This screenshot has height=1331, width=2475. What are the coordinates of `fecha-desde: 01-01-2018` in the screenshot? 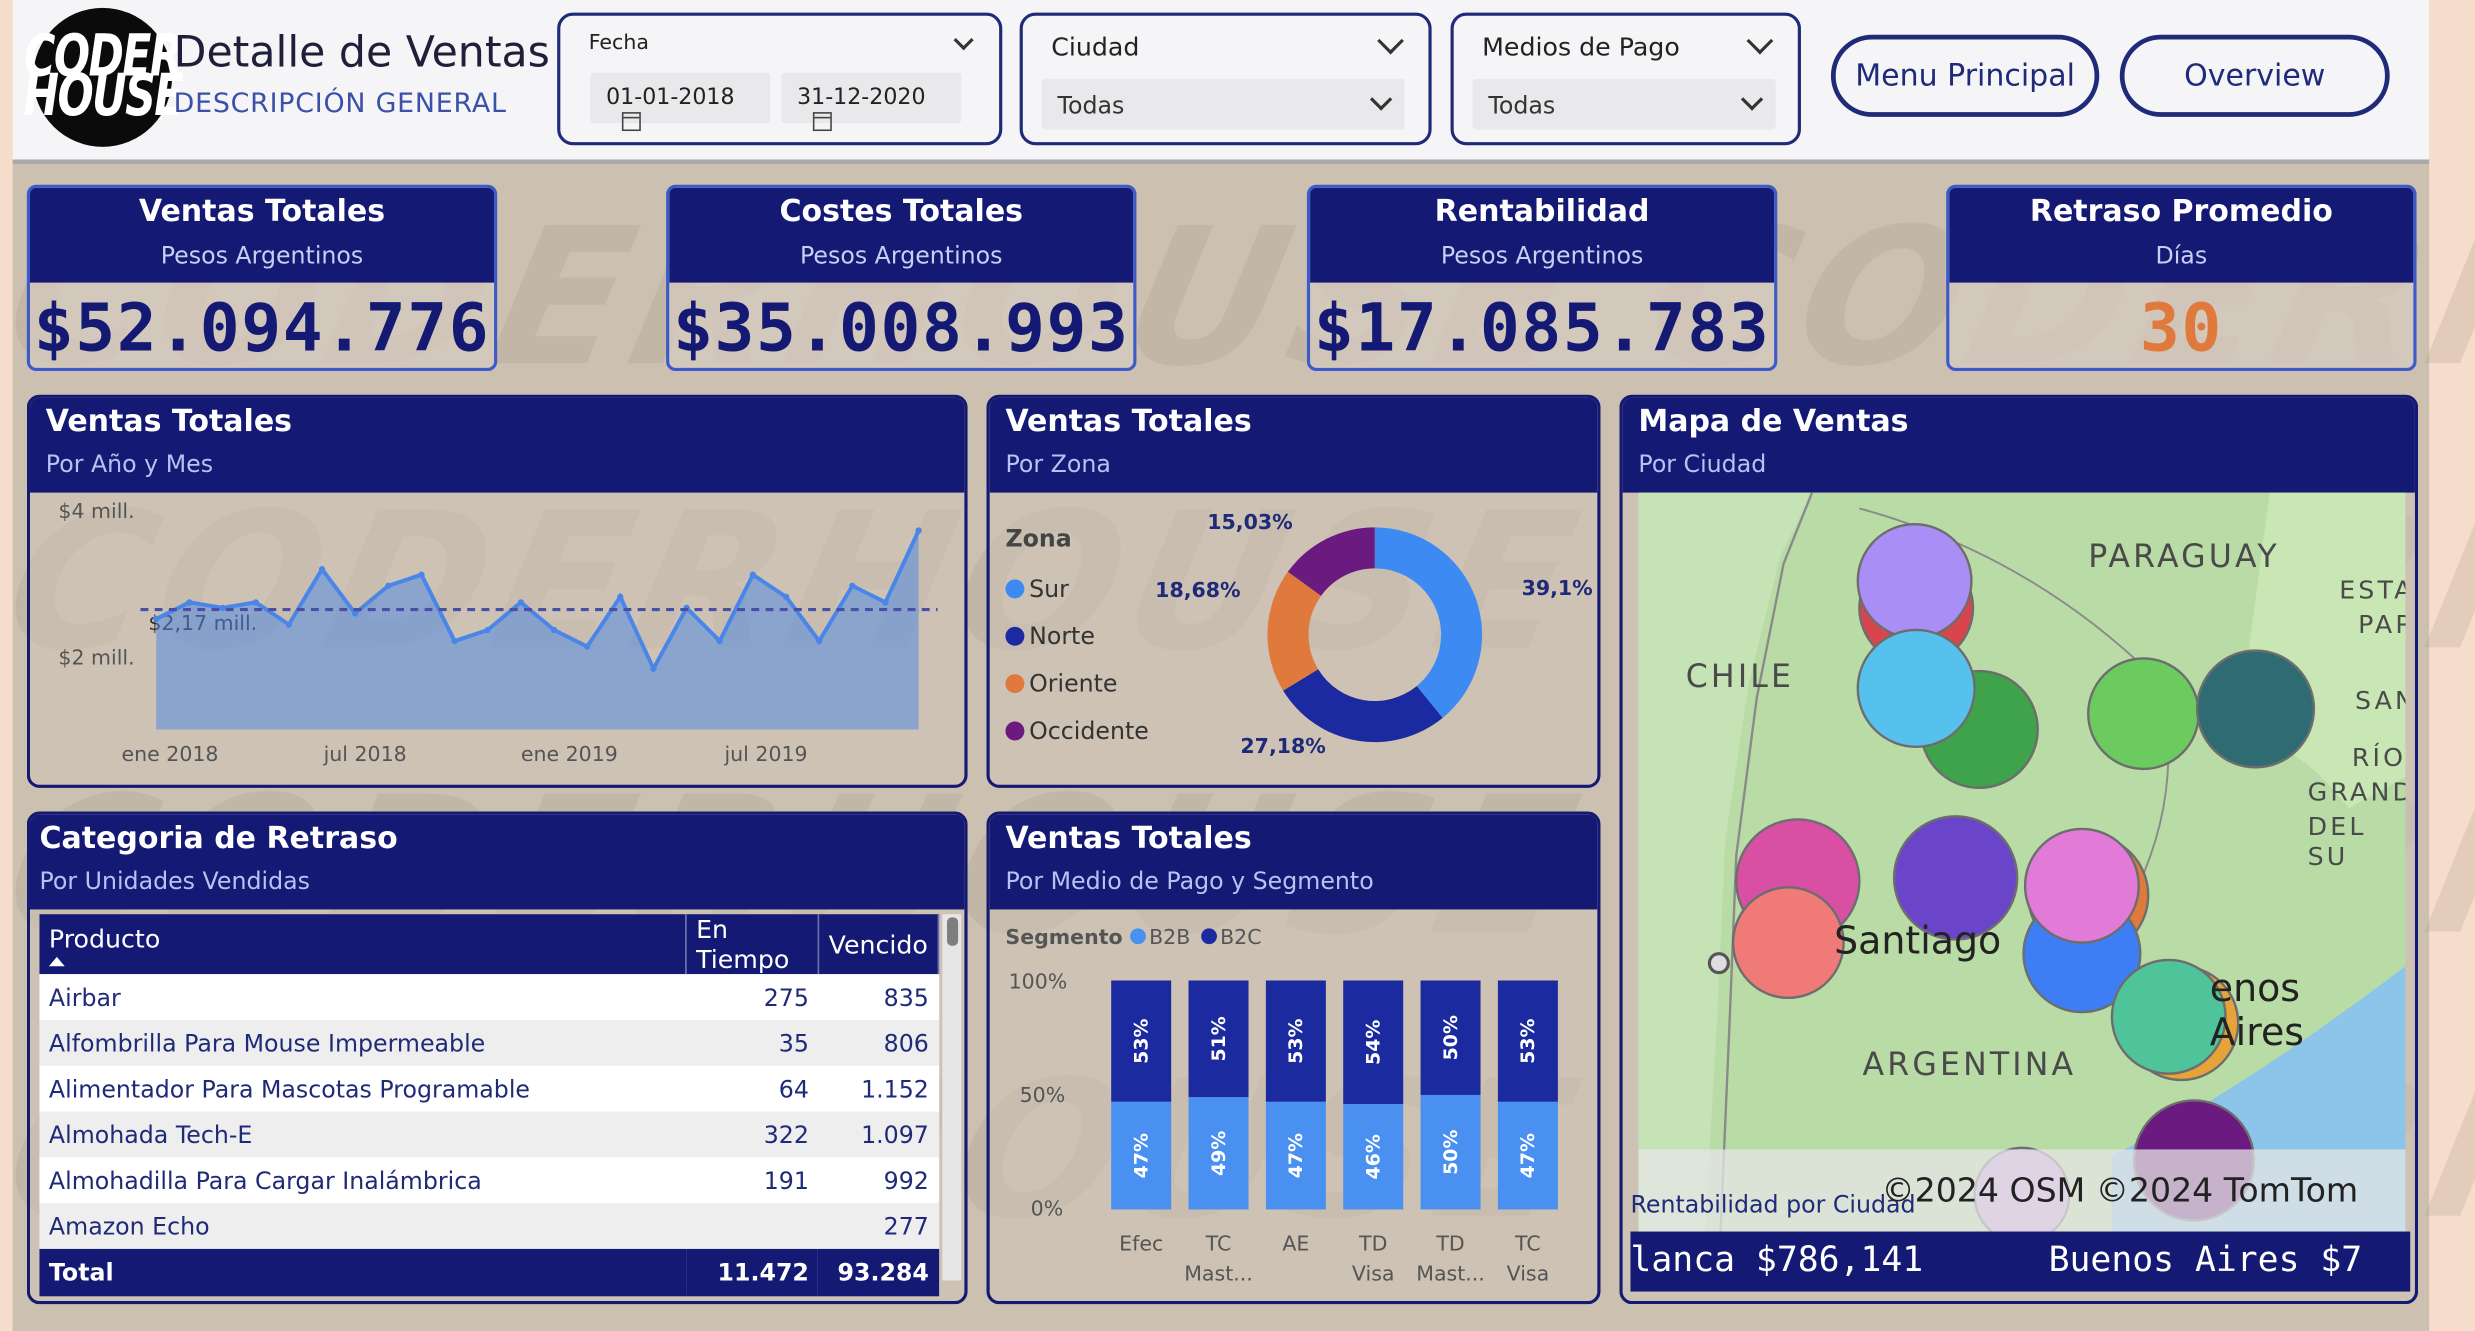 It's located at (680, 102).